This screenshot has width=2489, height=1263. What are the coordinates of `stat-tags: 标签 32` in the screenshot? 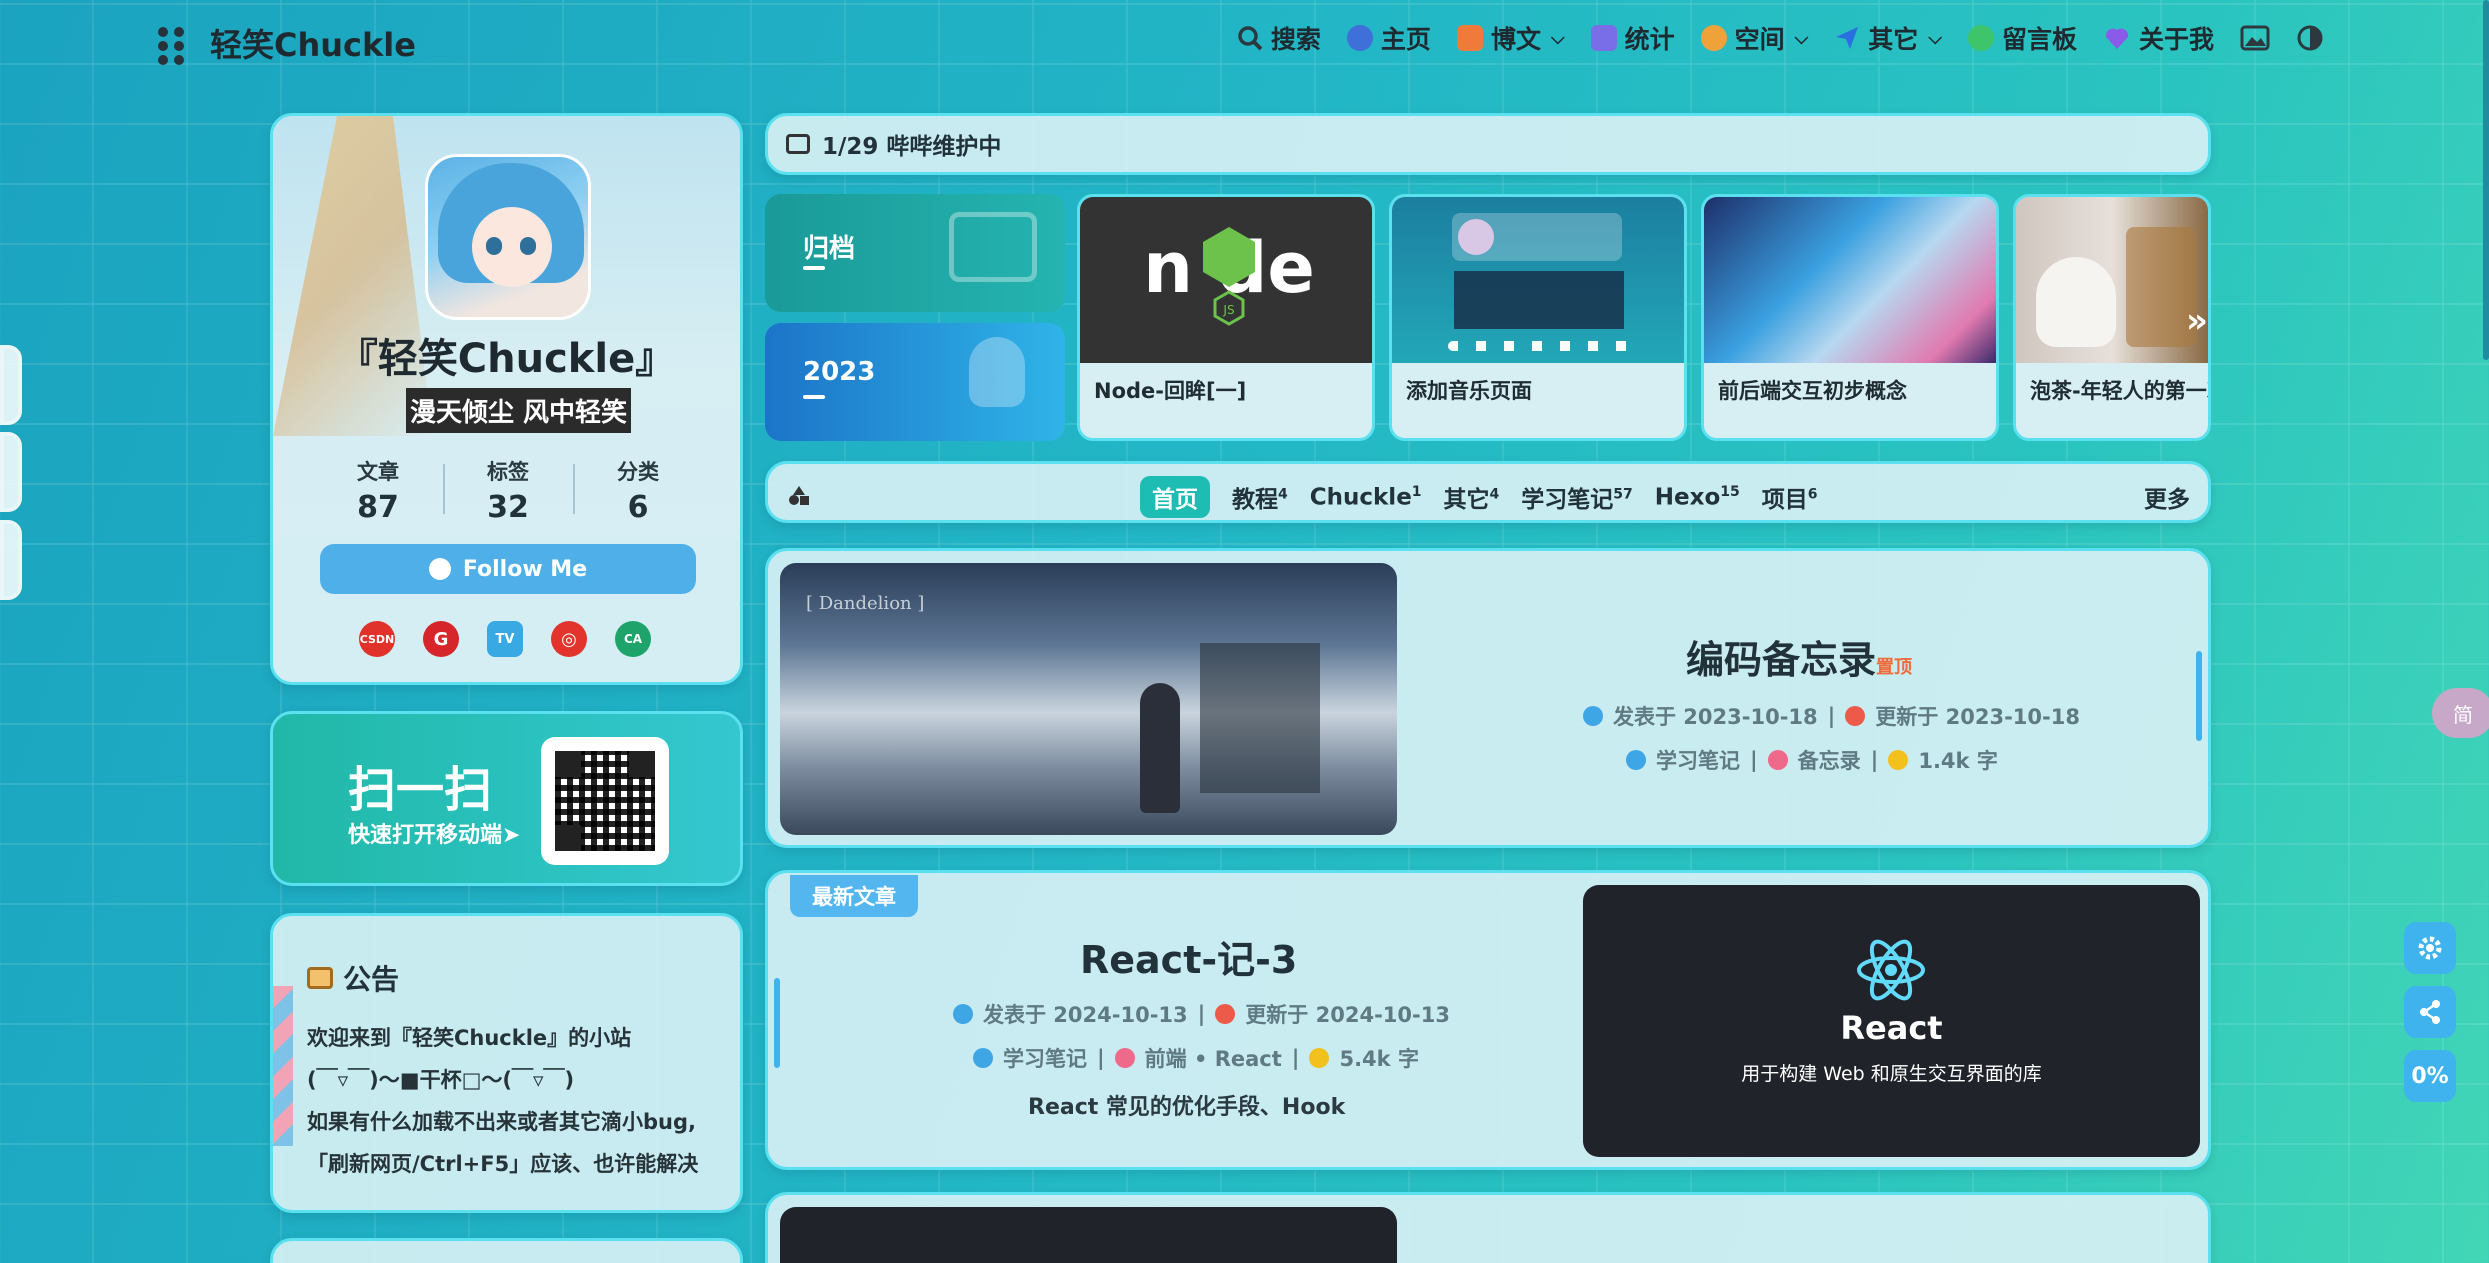 It's located at (508, 490).